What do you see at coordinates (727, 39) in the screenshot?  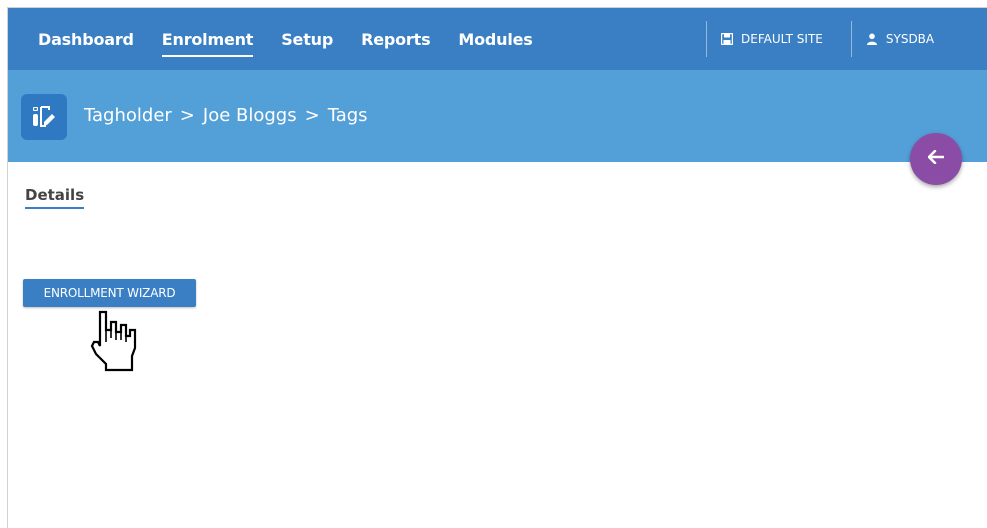 I see `save-icon` at bounding box center [727, 39].